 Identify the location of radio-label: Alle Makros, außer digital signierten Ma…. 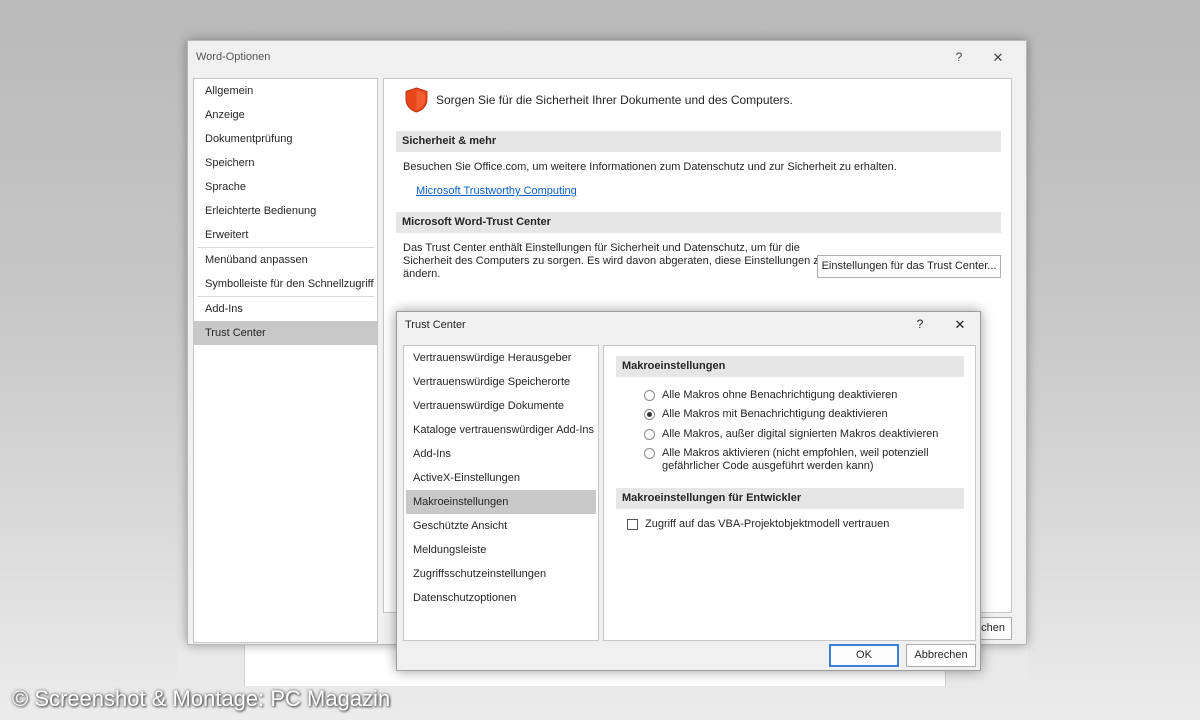
(800, 434).